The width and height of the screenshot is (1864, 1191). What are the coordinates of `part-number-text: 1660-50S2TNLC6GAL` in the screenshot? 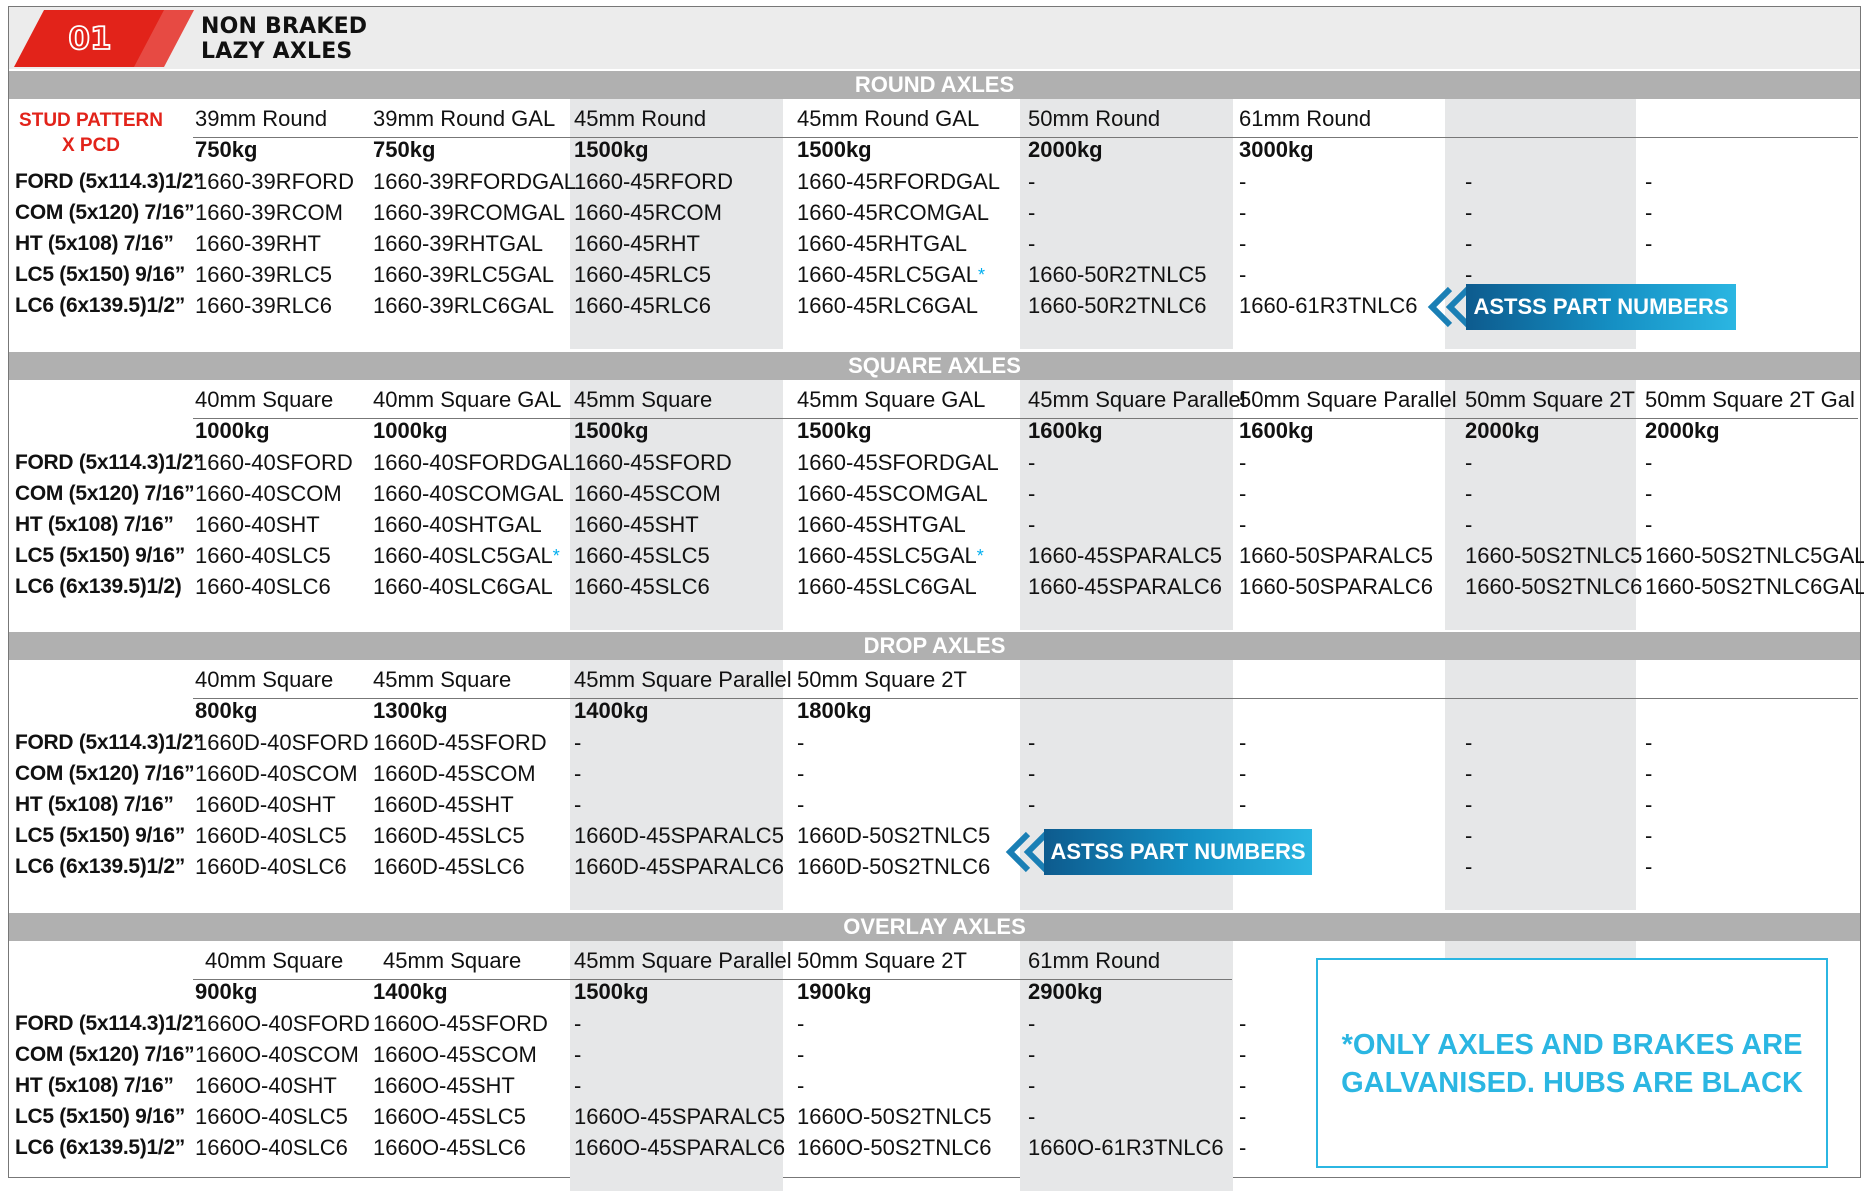 It's located at (1754, 586).